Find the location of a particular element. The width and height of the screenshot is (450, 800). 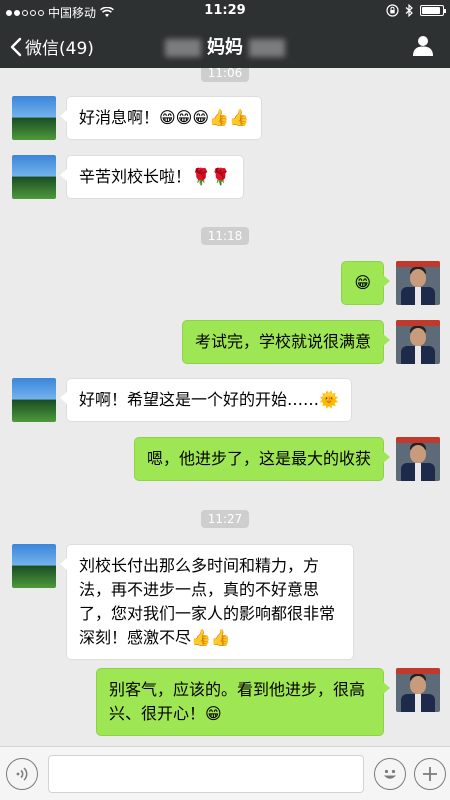

status-time: 11:29 is located at coordinates (225, 10).